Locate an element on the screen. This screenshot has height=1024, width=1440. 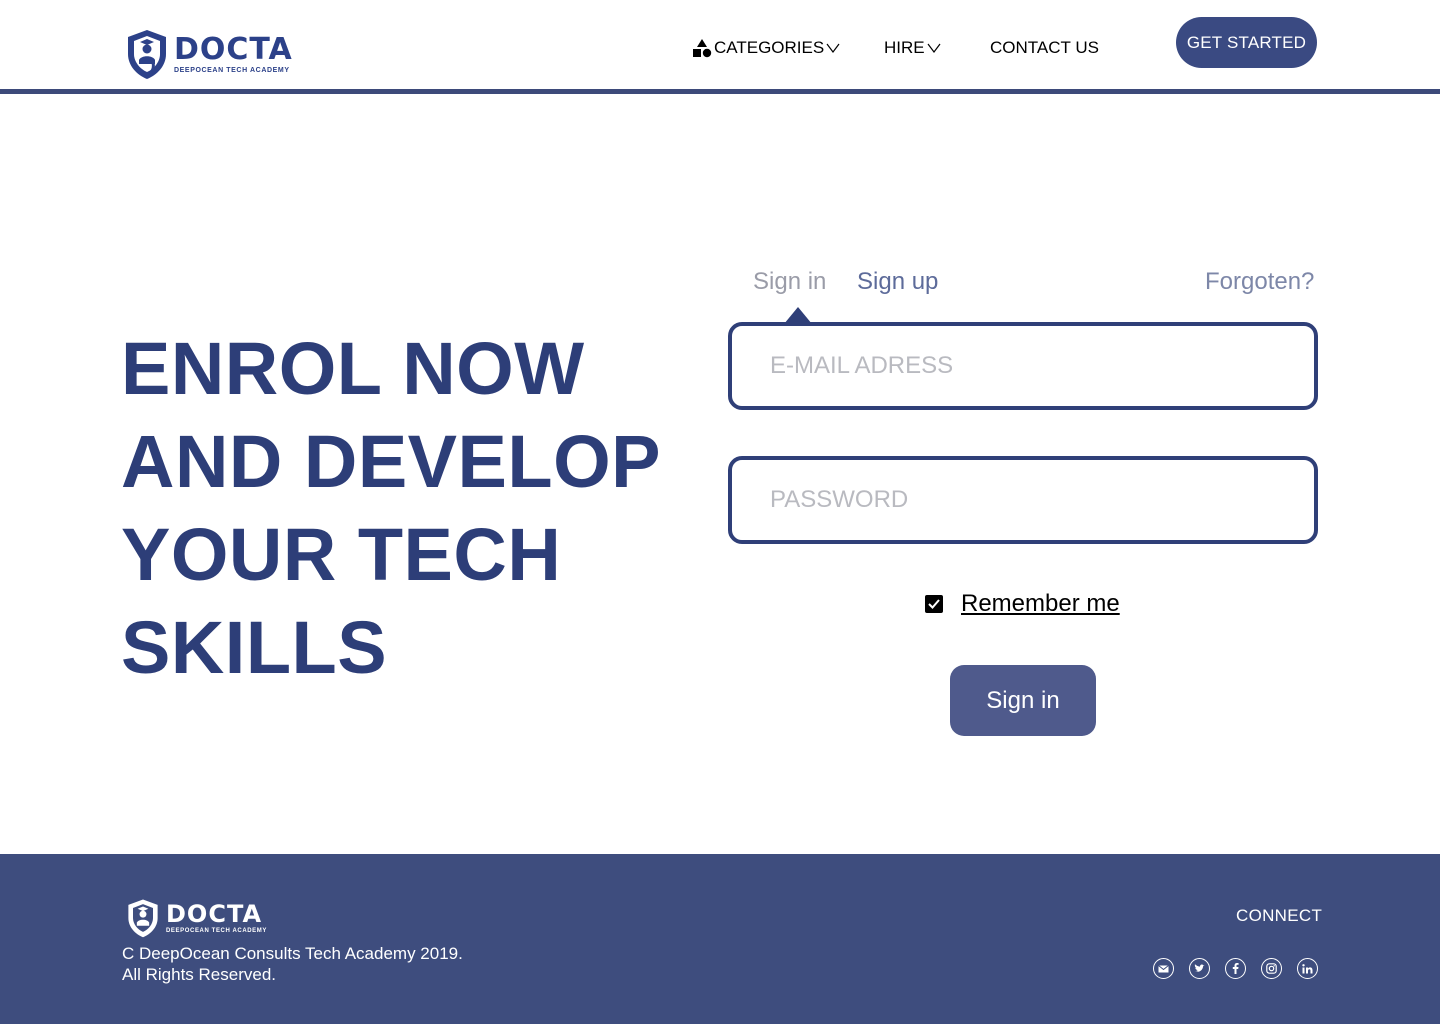
copyright-line: All Rights Reserved. is located at coordinates (199, 974).